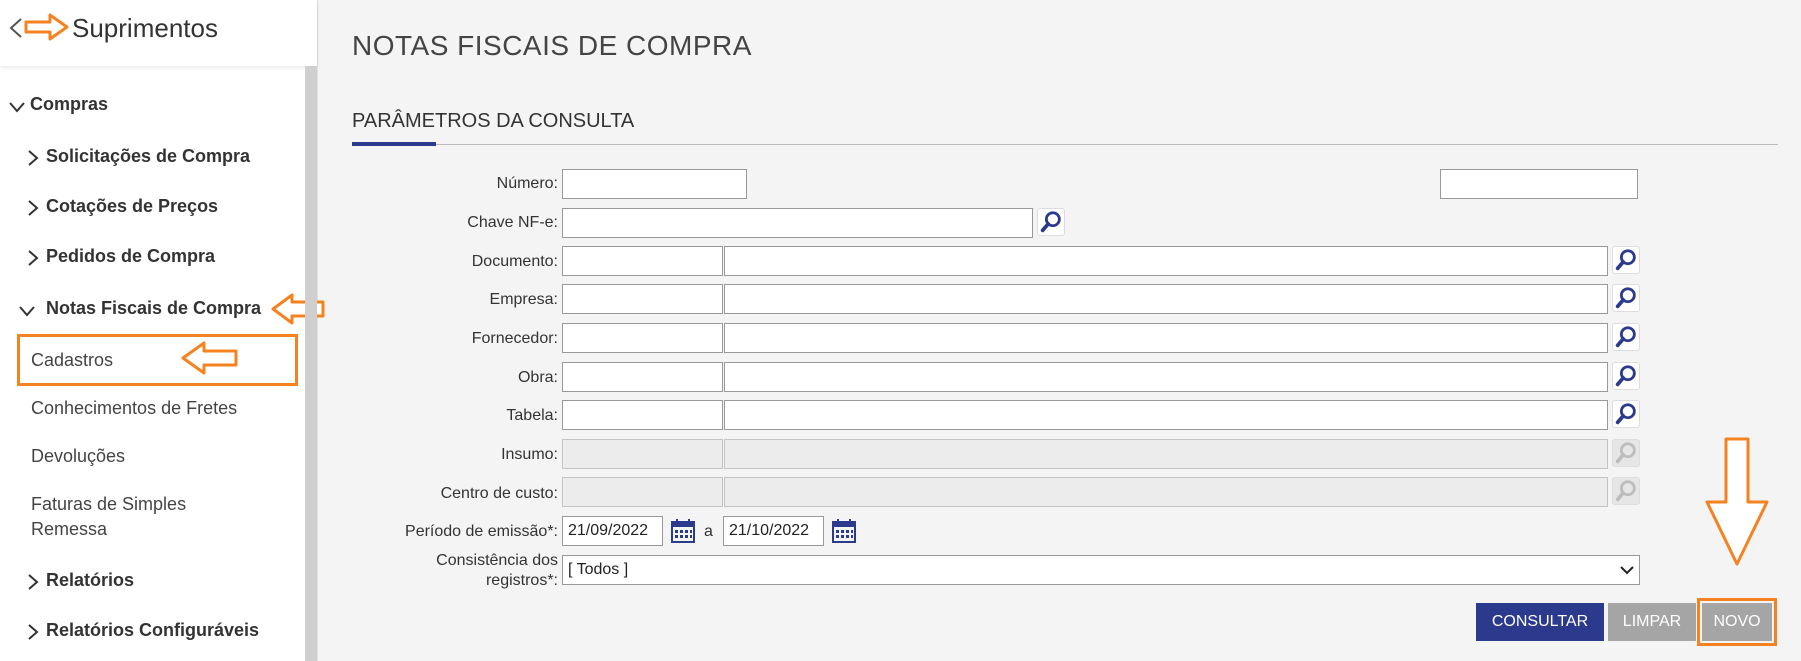  Describe the element at coordinates (481, 531) in the screenshot. I see `periodo-label: Período de emissão*:` at that location.